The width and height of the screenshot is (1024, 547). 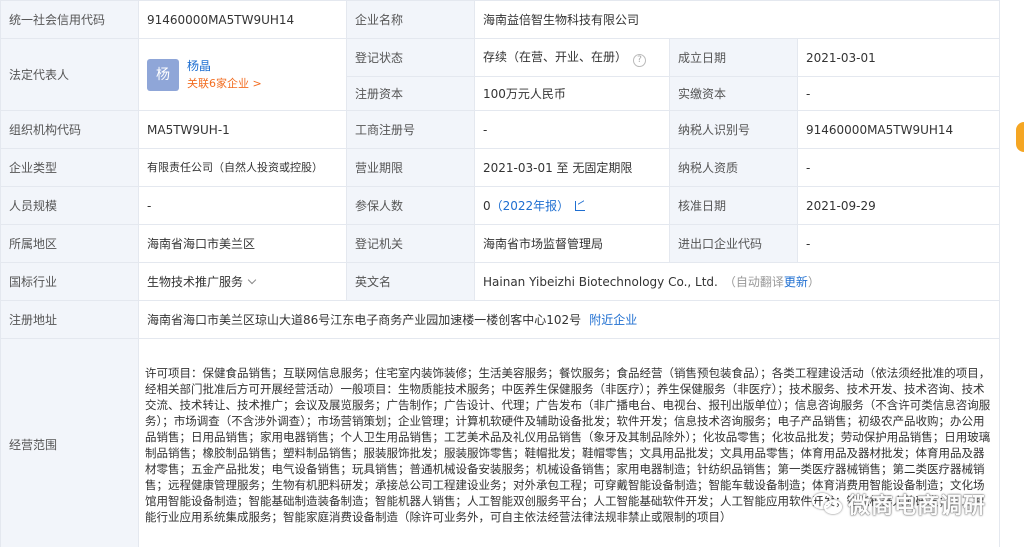 I want to click on import-export-value: -, so click(x=898, y=243).